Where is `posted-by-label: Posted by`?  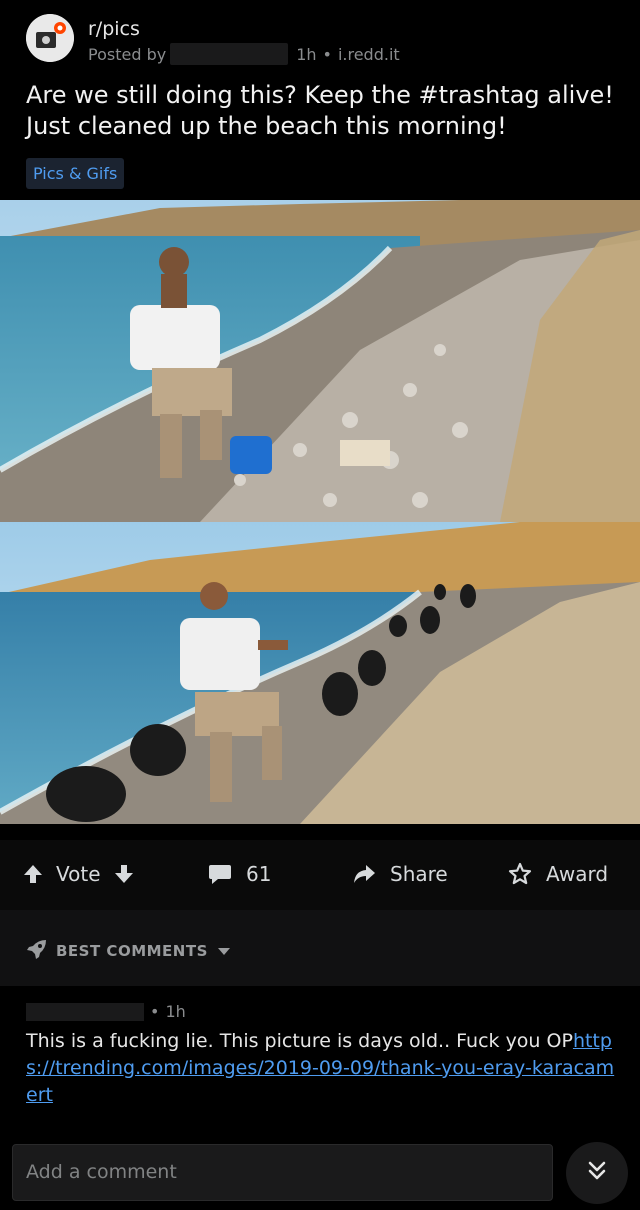 posted-by-label: Posted by is located at coordinates (127, 54).